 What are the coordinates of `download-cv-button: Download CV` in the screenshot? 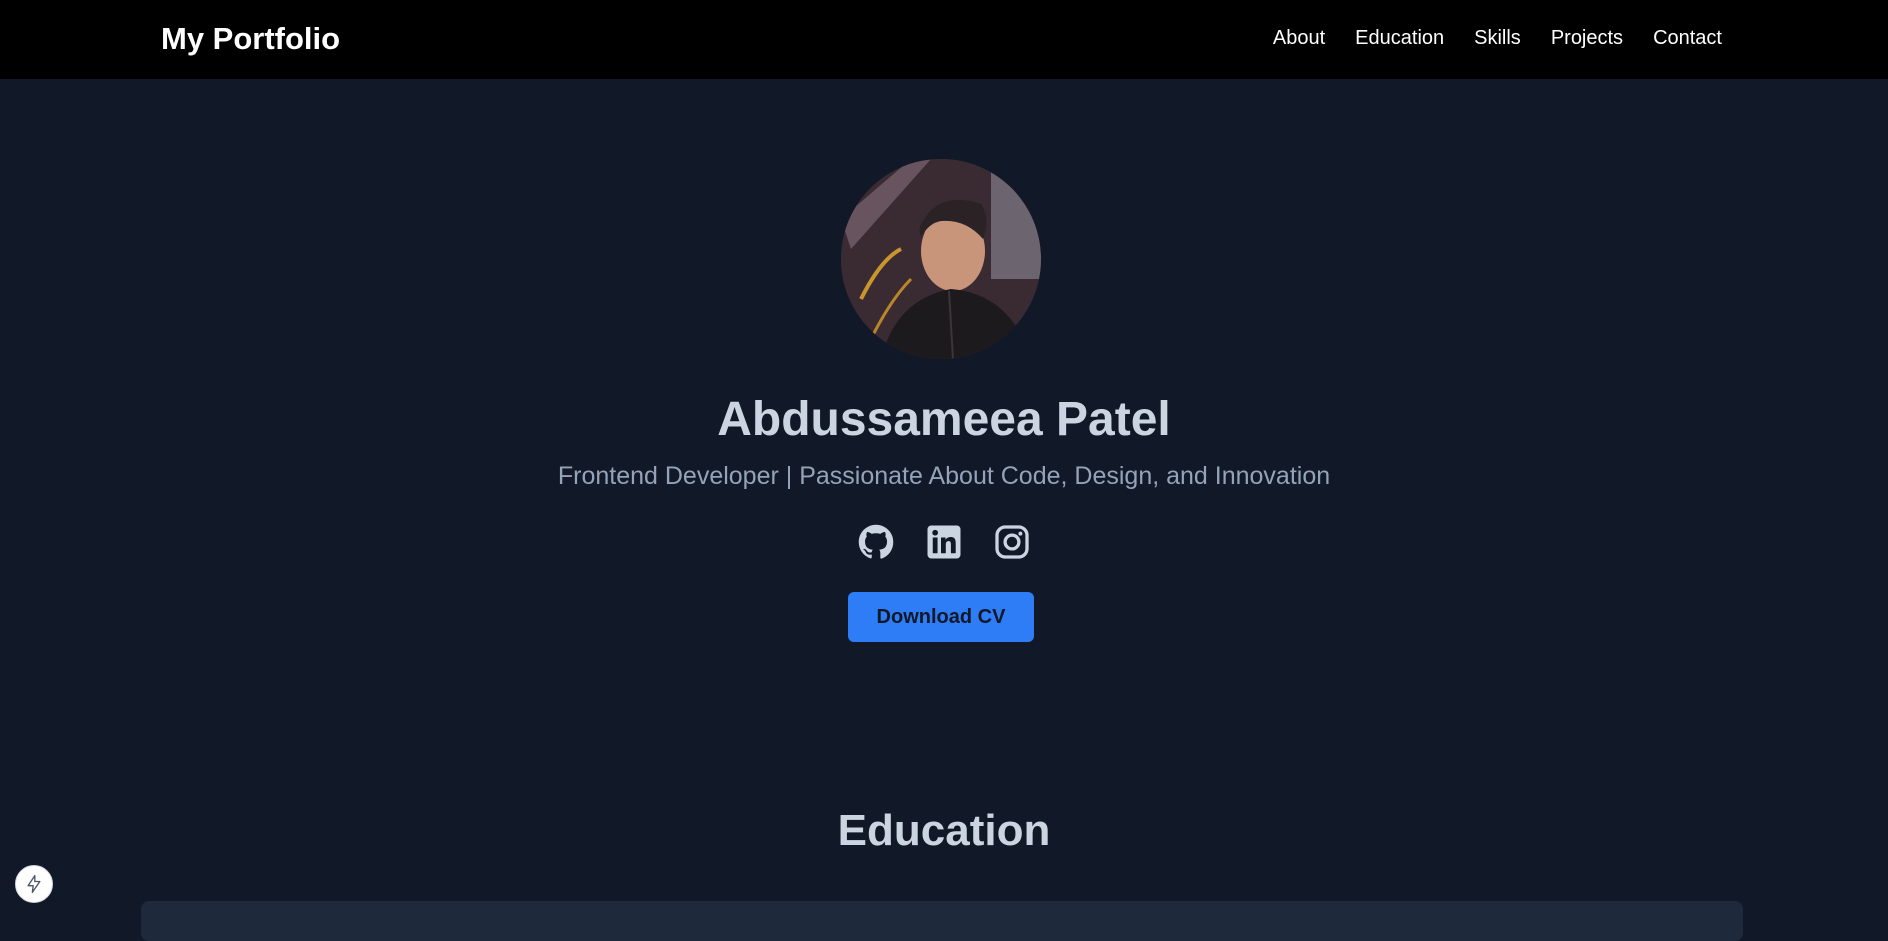 It's located at (941, 617).